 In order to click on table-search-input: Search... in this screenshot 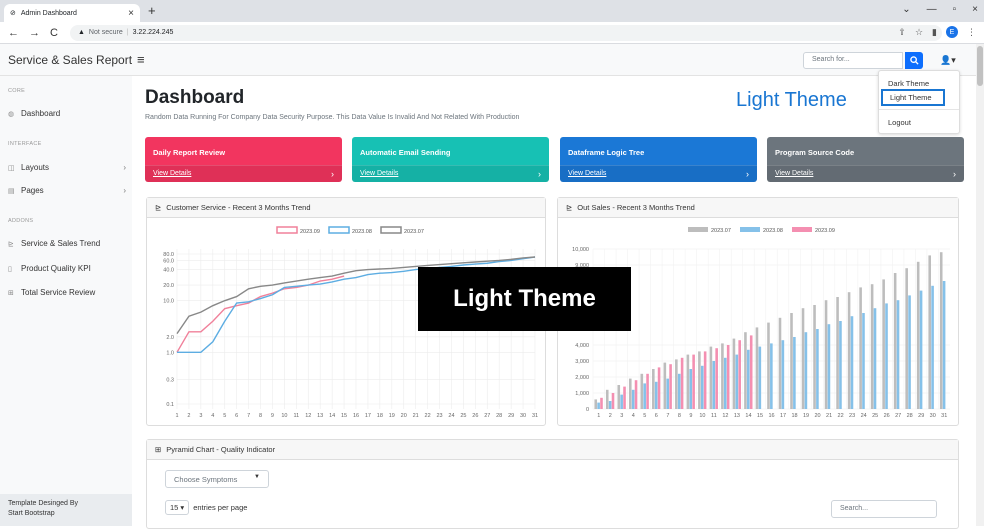, I will do `click(884, 509)`.